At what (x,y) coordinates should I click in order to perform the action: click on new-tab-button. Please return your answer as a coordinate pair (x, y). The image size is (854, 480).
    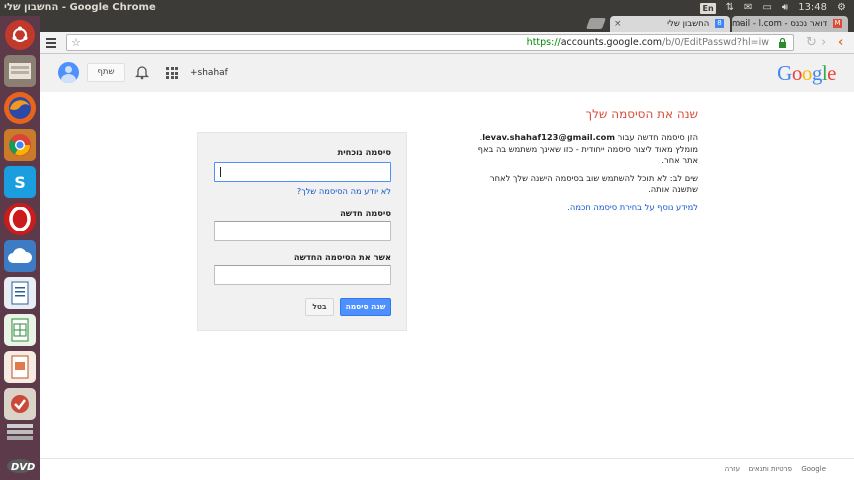
    Looking at the image, I should click on (596, 23).